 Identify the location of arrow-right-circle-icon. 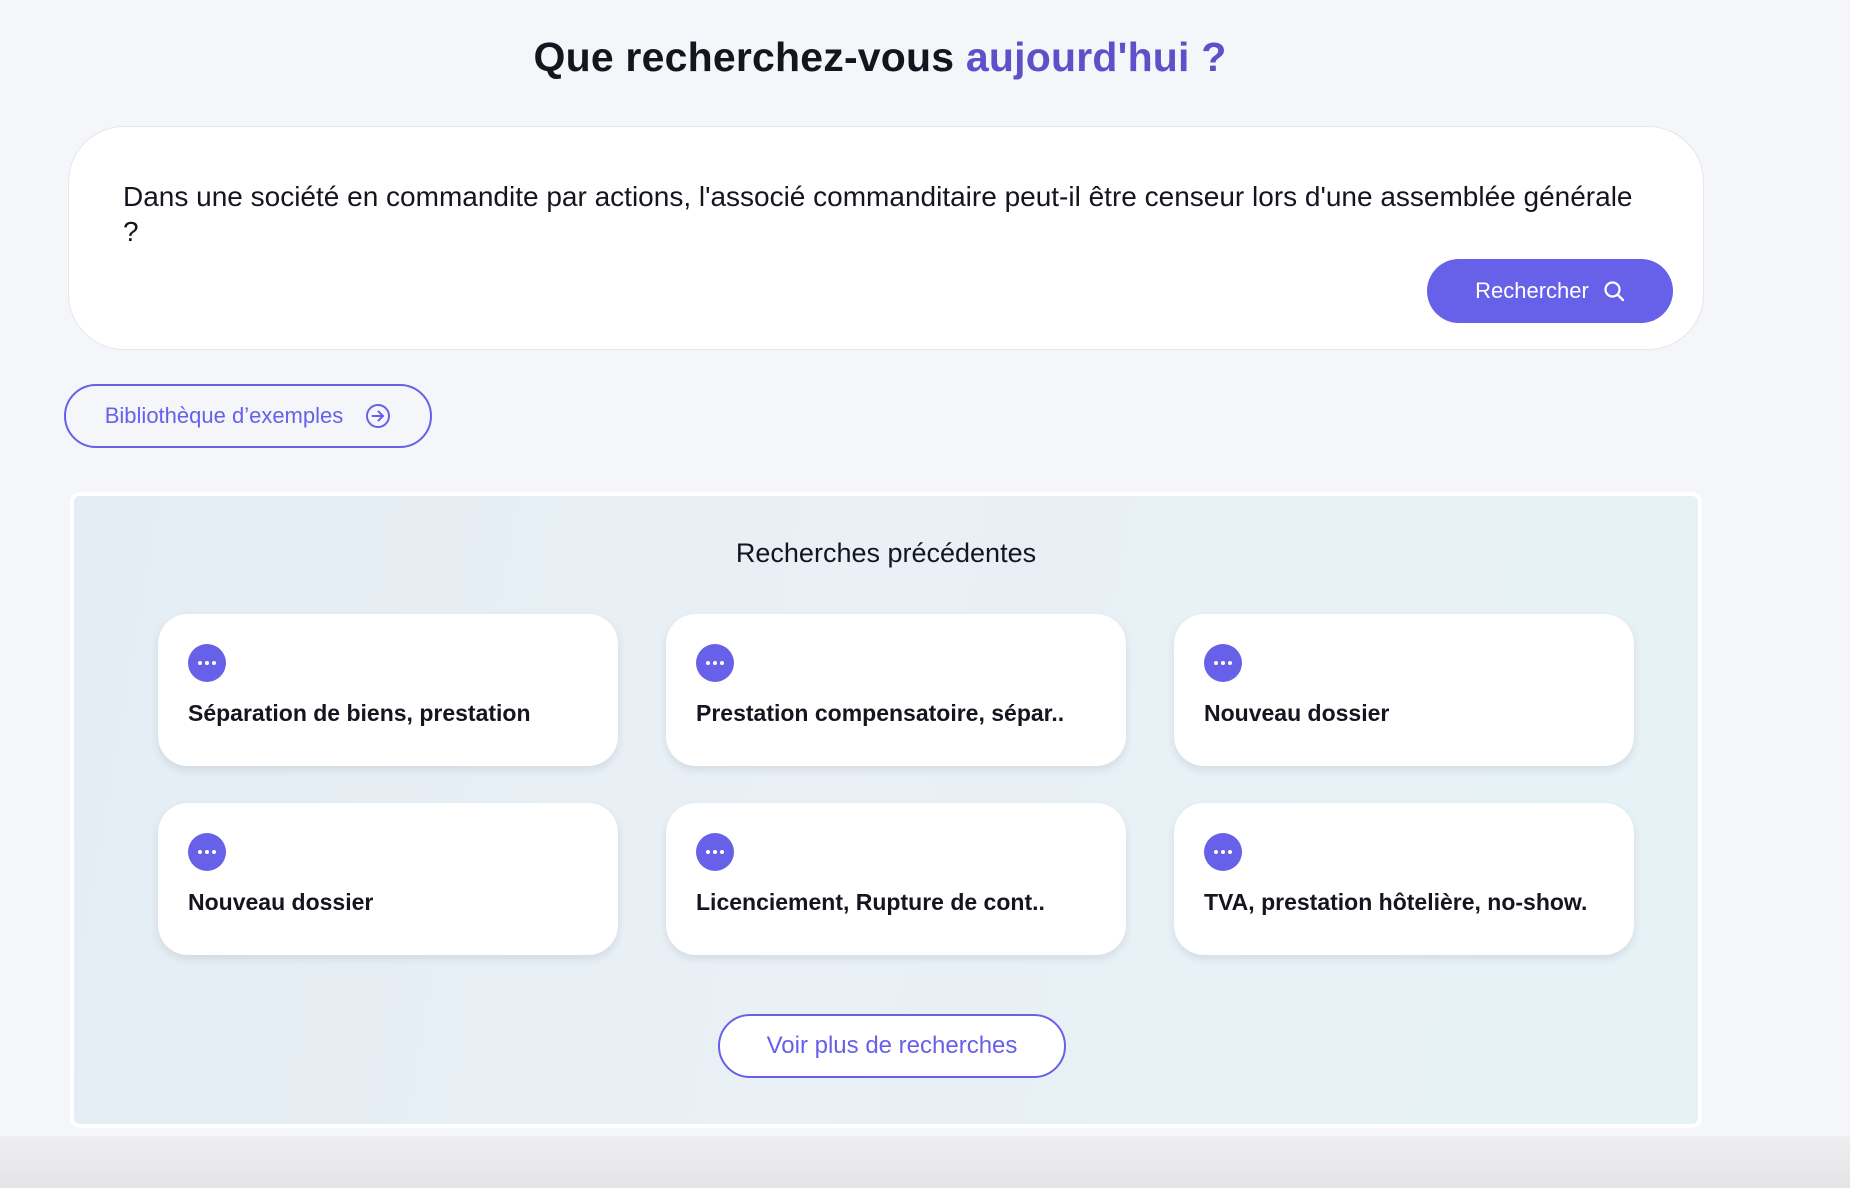
(378, 416).